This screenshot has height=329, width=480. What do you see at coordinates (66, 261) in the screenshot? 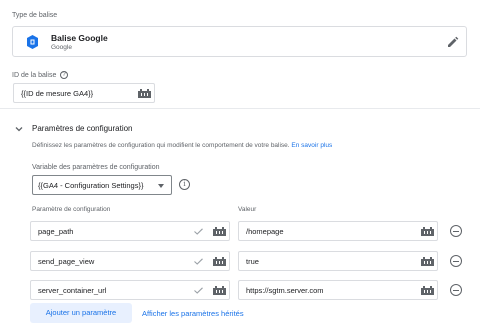
I see `param-name: send_page_view` at bounding box center [66, 261].